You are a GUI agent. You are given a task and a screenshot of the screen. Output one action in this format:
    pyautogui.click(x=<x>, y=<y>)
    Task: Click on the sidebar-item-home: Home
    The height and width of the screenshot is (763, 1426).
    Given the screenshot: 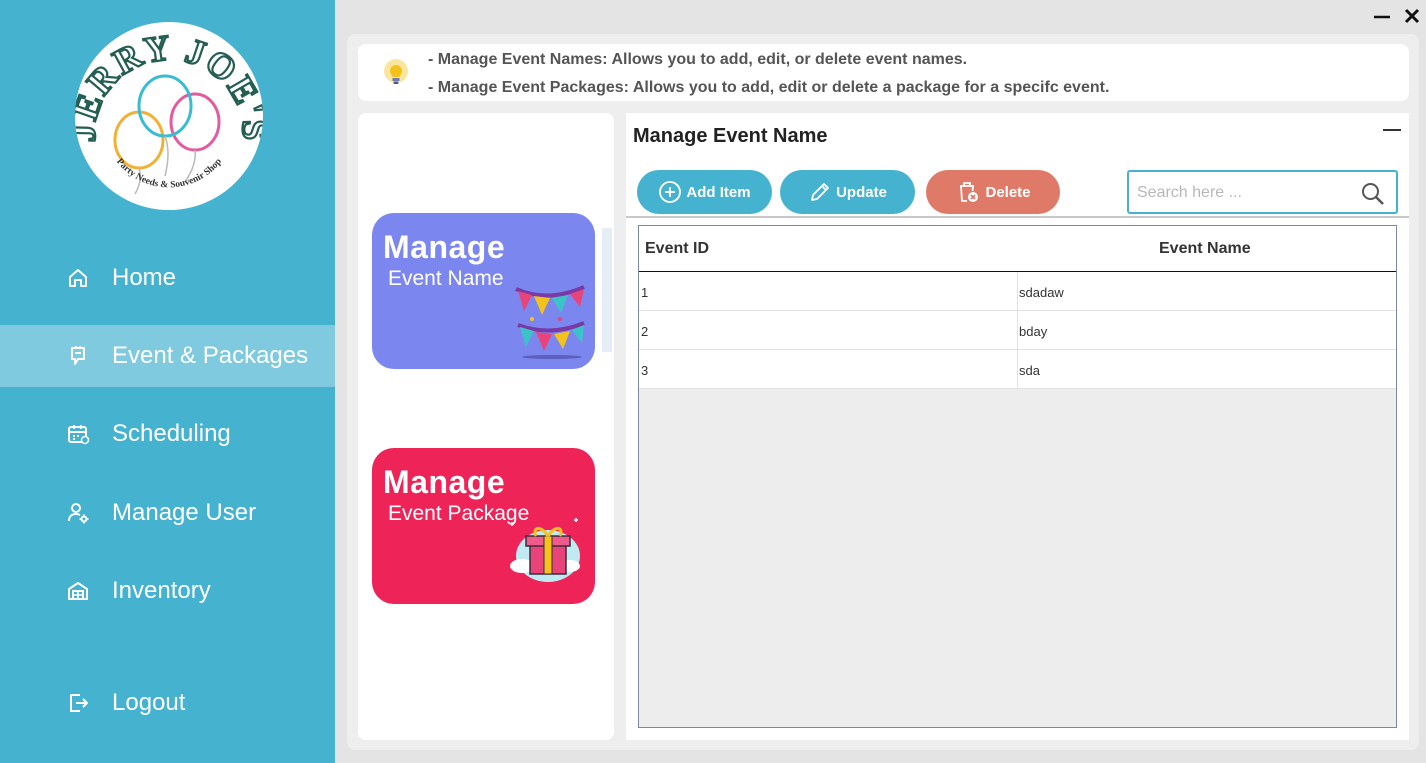 What is the action you would take?
    pyautogui.click(x=167, y=278)
    